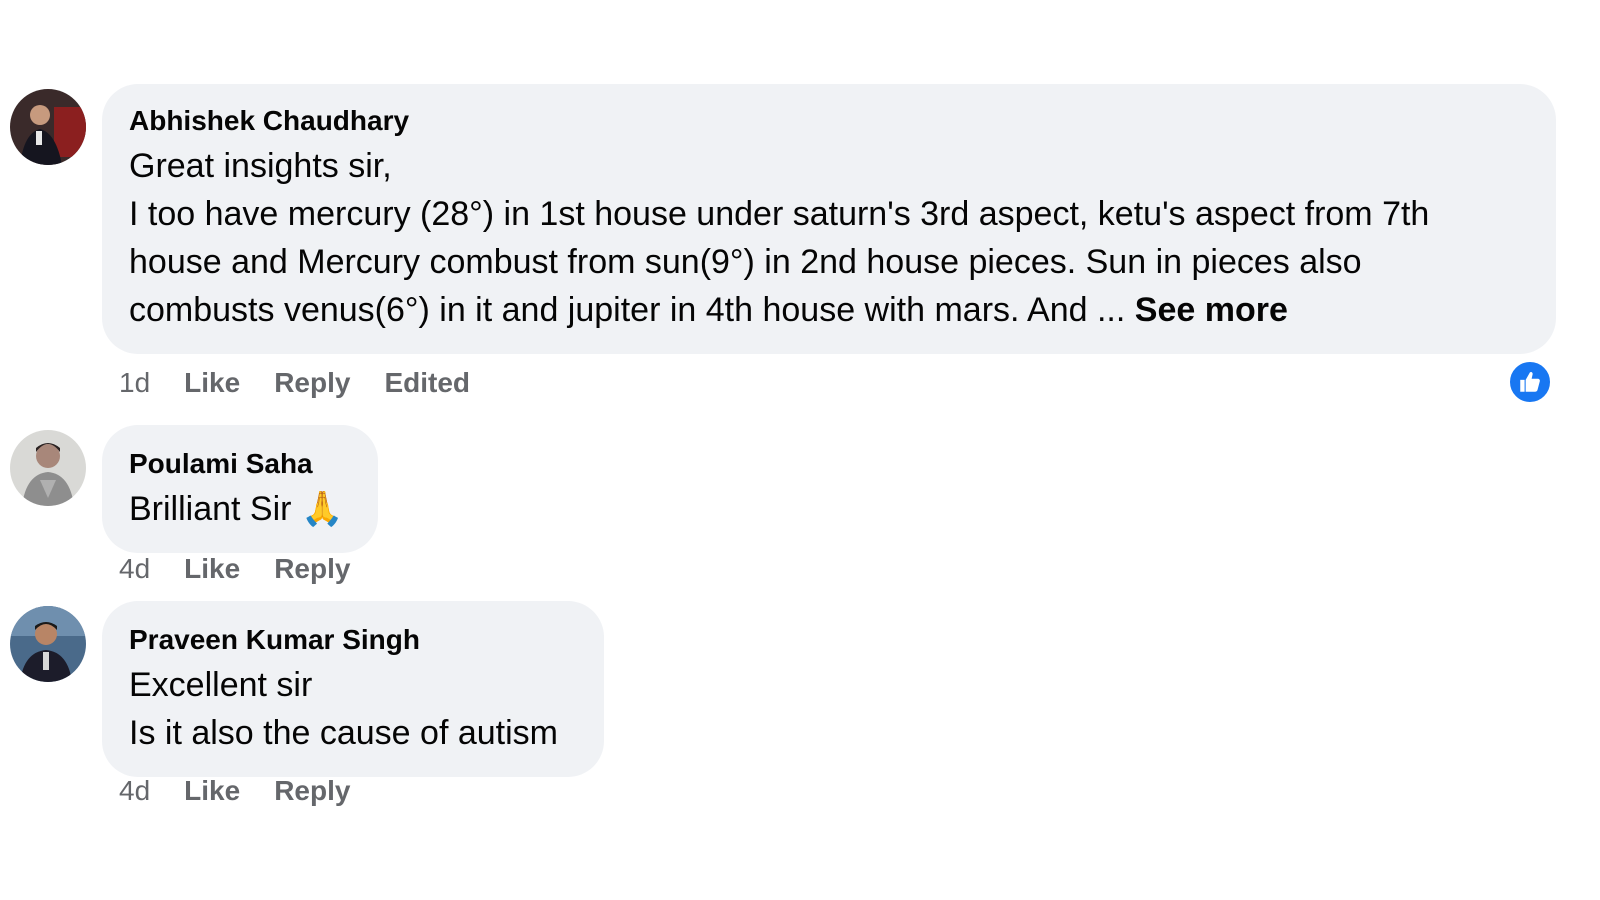 This screenshot has height=900, width=1600. What do you see at coordinates (134, 383) in the screenshot?
I see `comment-timestamp: 1d` at bounding box center [134, 383].